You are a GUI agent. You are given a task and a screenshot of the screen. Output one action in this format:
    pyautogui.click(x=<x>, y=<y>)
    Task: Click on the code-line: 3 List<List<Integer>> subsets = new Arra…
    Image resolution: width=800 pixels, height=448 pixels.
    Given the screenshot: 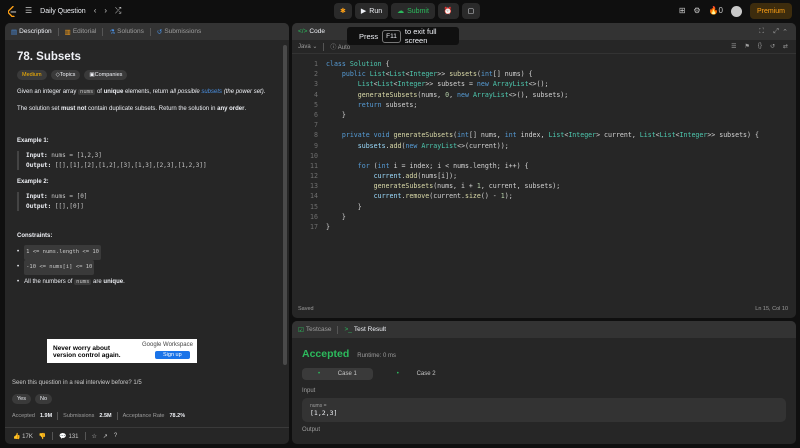 What is the action you would take?
    pyautogui.click(x=431, y=84)
    